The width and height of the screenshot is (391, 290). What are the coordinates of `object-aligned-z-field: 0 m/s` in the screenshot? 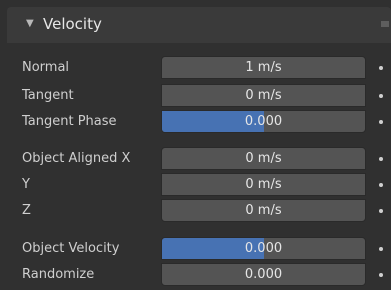 It's located at (263, 210).